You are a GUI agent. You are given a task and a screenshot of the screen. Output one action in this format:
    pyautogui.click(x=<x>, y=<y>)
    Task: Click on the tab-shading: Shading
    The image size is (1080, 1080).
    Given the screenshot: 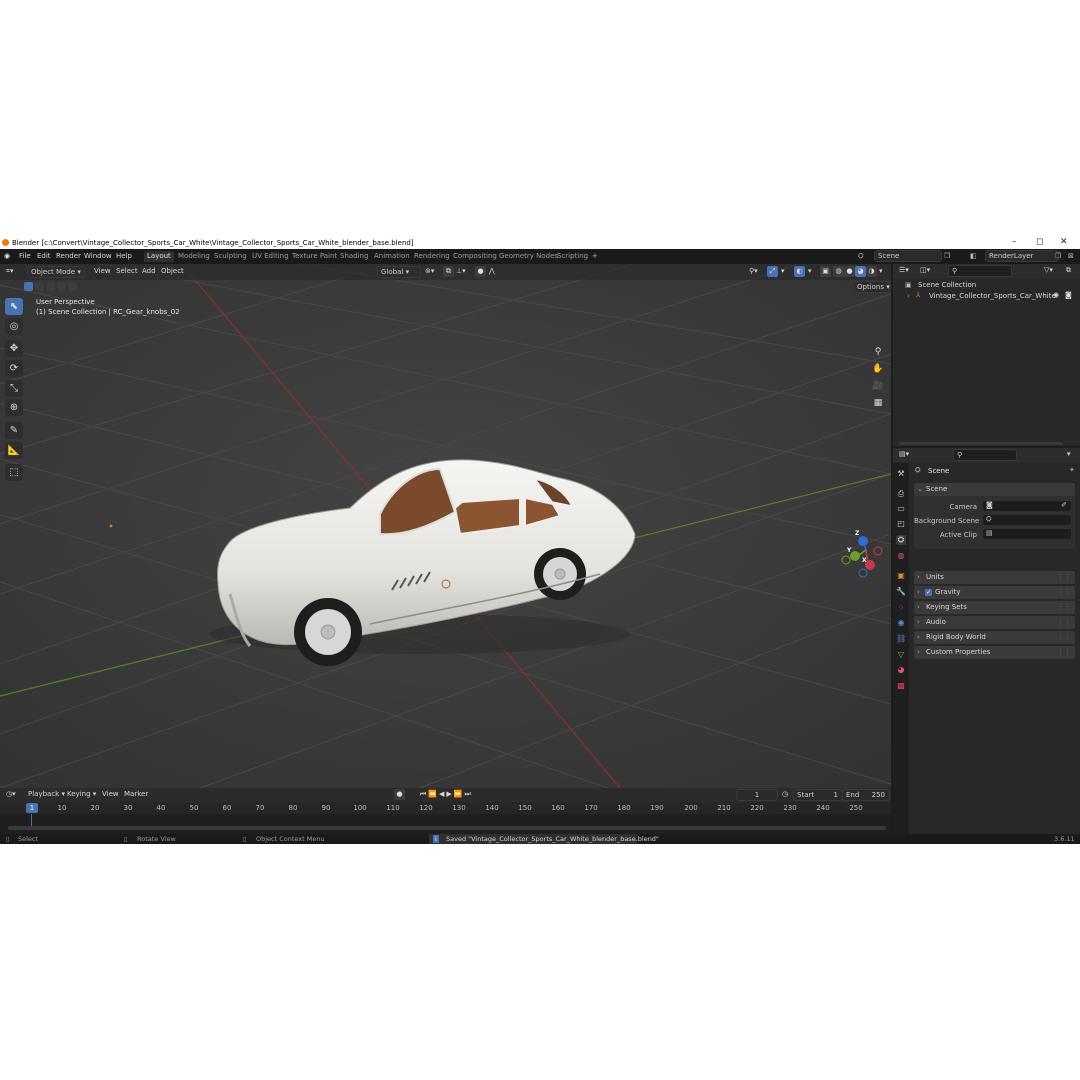 What is the action you would take?
    pyautogui.click(x=354, y=256)
    